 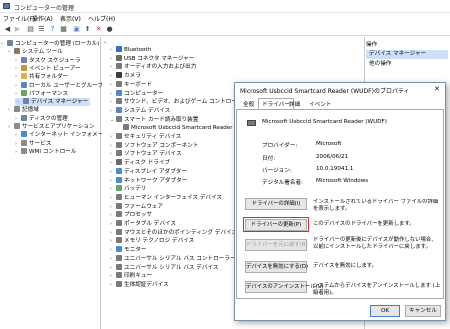 What do you see at coordinates (125, 76) in the screenshot?
I see `device-tree-item: › カメラ` at bounding box center [125, 76].